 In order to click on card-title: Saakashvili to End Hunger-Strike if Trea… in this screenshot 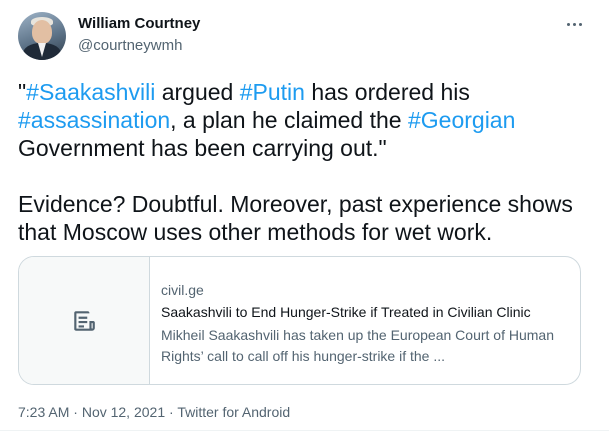, I will do `click(346, 312)`.